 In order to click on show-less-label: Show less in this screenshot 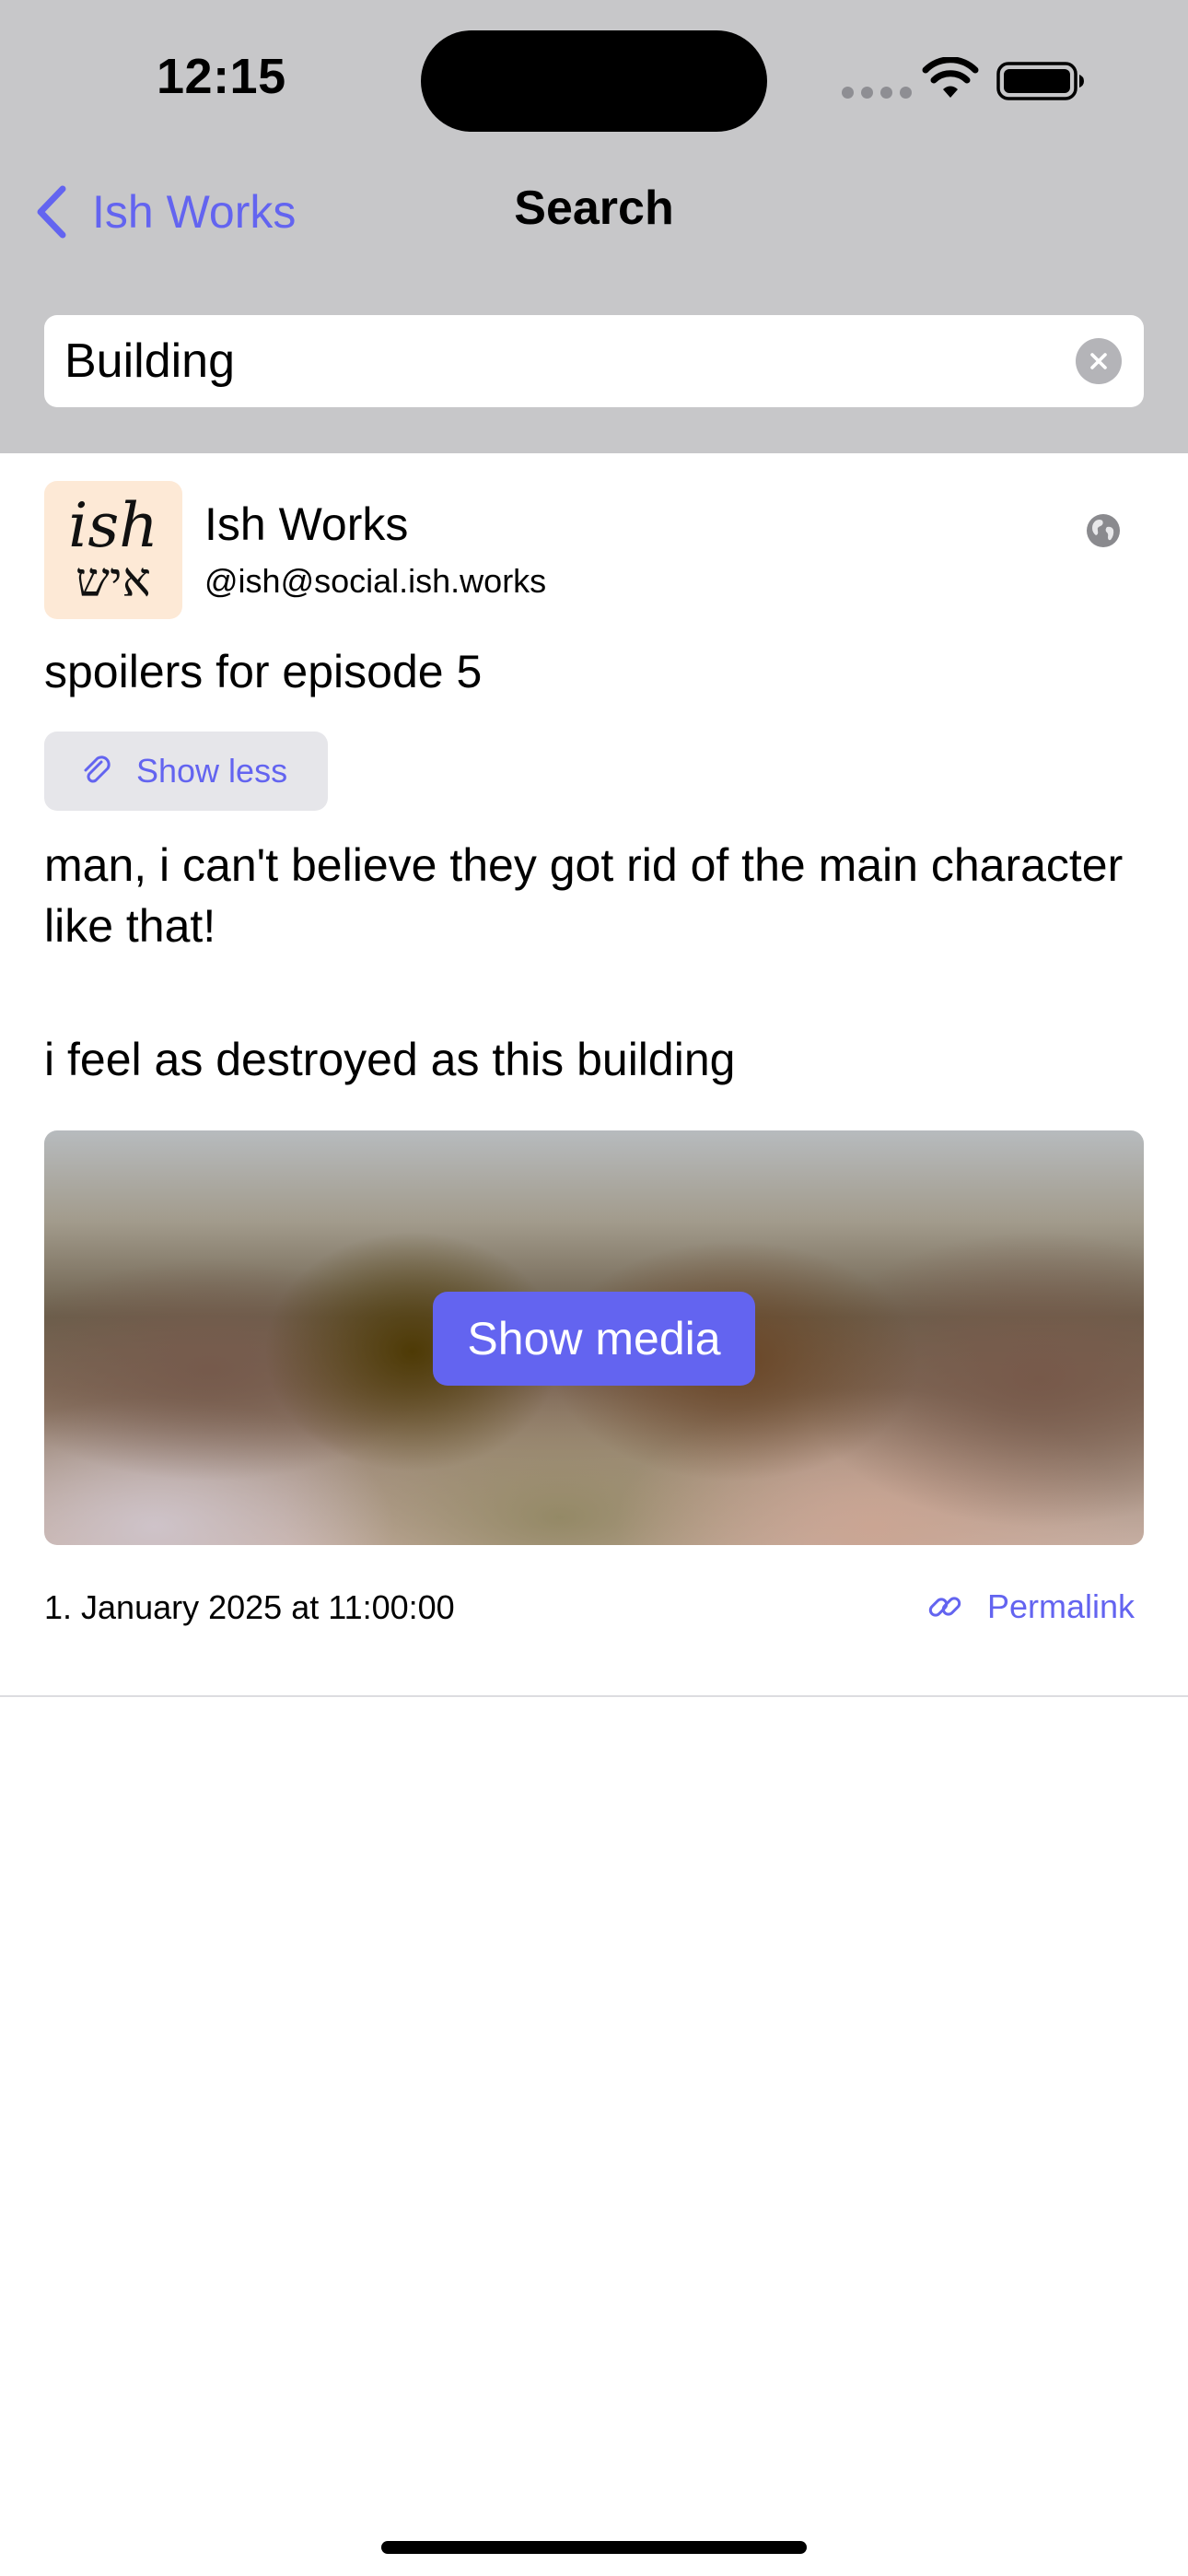, I will do `click(212, 771)`.